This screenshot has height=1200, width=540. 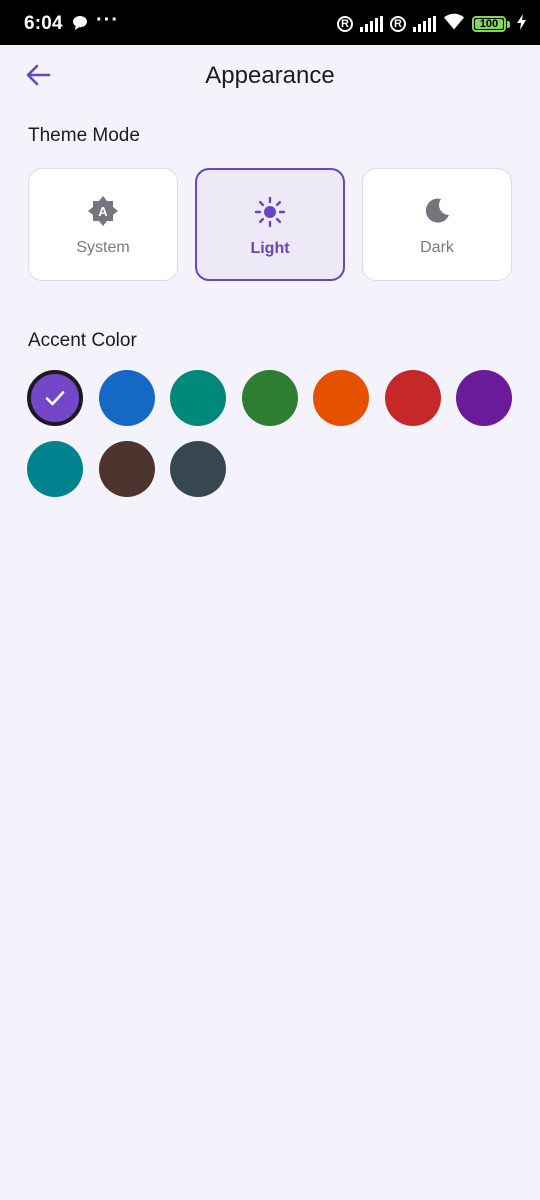 I want to click on check-icon, so click(x=55, y=398).